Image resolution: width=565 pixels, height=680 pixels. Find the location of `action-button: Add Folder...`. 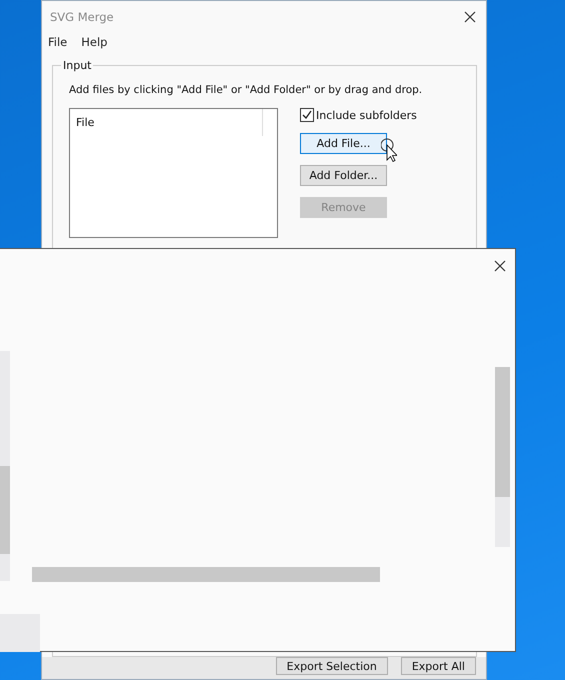

action-button: Add Folder... is located at coordinates (343, 175).